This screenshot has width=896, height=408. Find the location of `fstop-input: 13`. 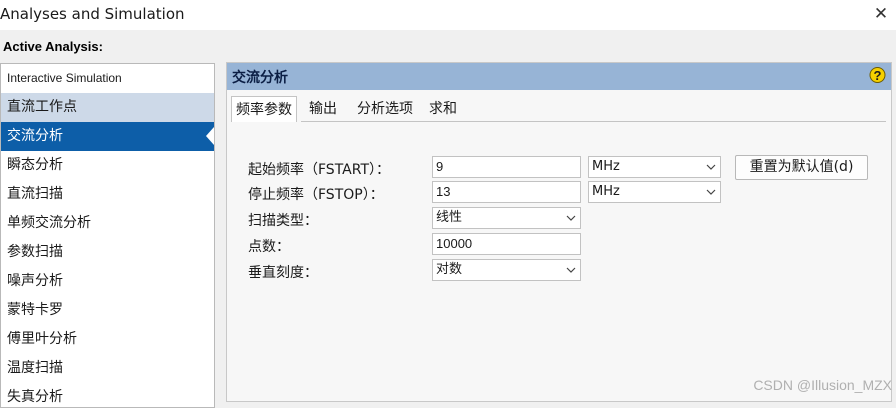

fstop-input: 13 is located at coordinates (506, 192).